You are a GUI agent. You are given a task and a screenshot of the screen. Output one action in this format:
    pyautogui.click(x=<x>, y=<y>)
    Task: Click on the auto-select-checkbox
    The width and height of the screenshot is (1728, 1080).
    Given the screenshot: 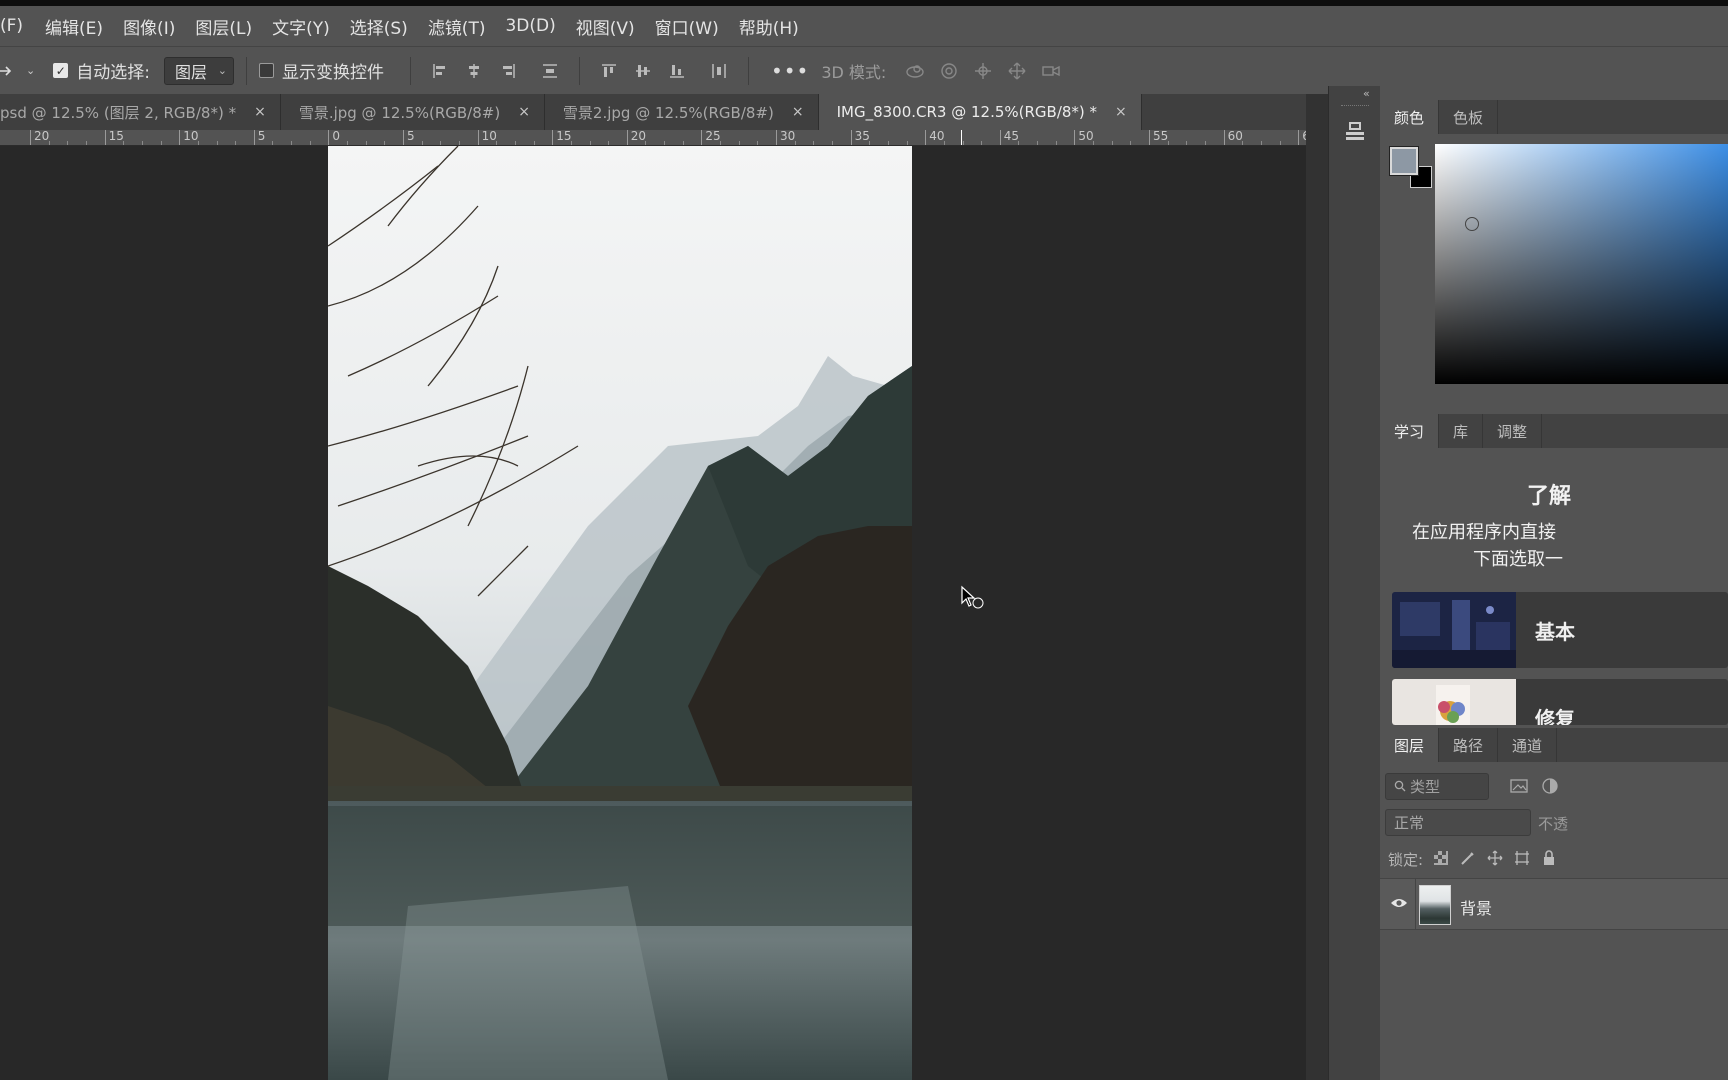 What is the action you would take?
    pyautogui.click(x=61, y=70)
    